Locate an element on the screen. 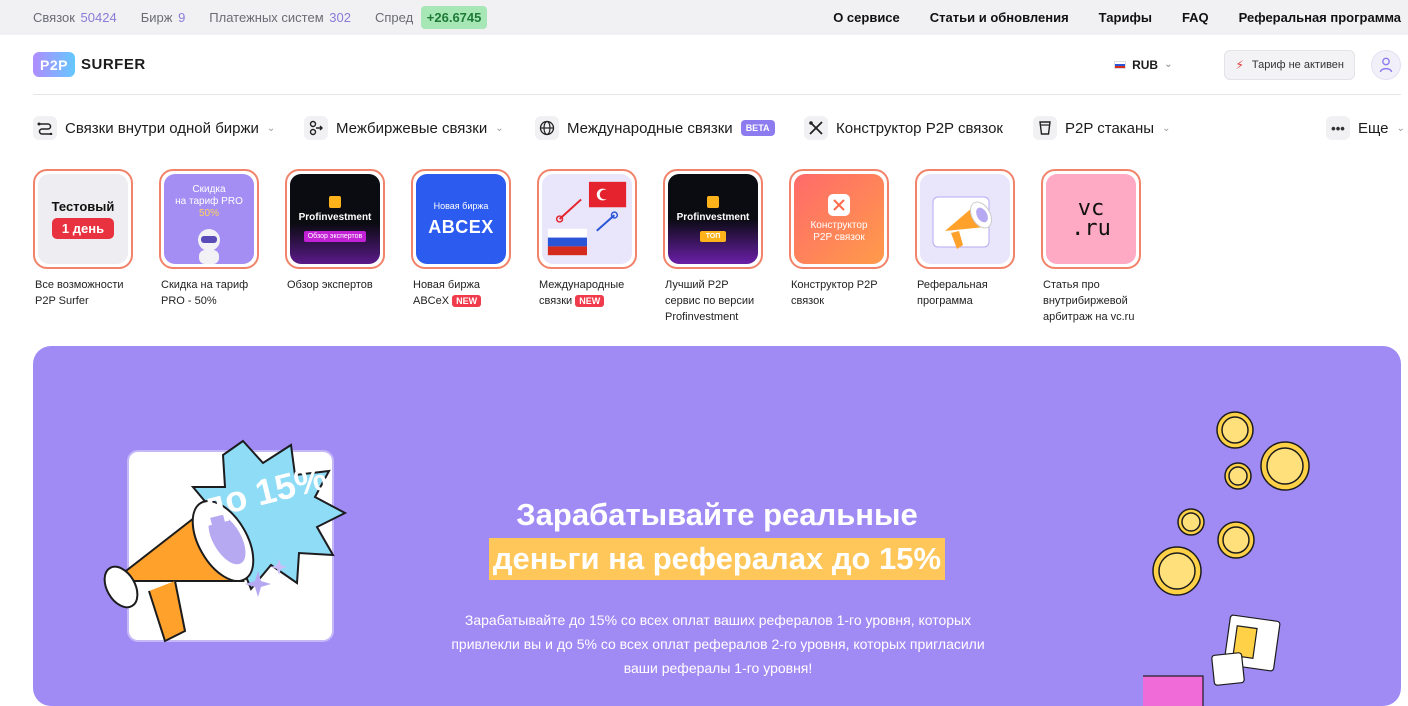  story-caption: Обзор экспертов is located at coordinates (330, 285).